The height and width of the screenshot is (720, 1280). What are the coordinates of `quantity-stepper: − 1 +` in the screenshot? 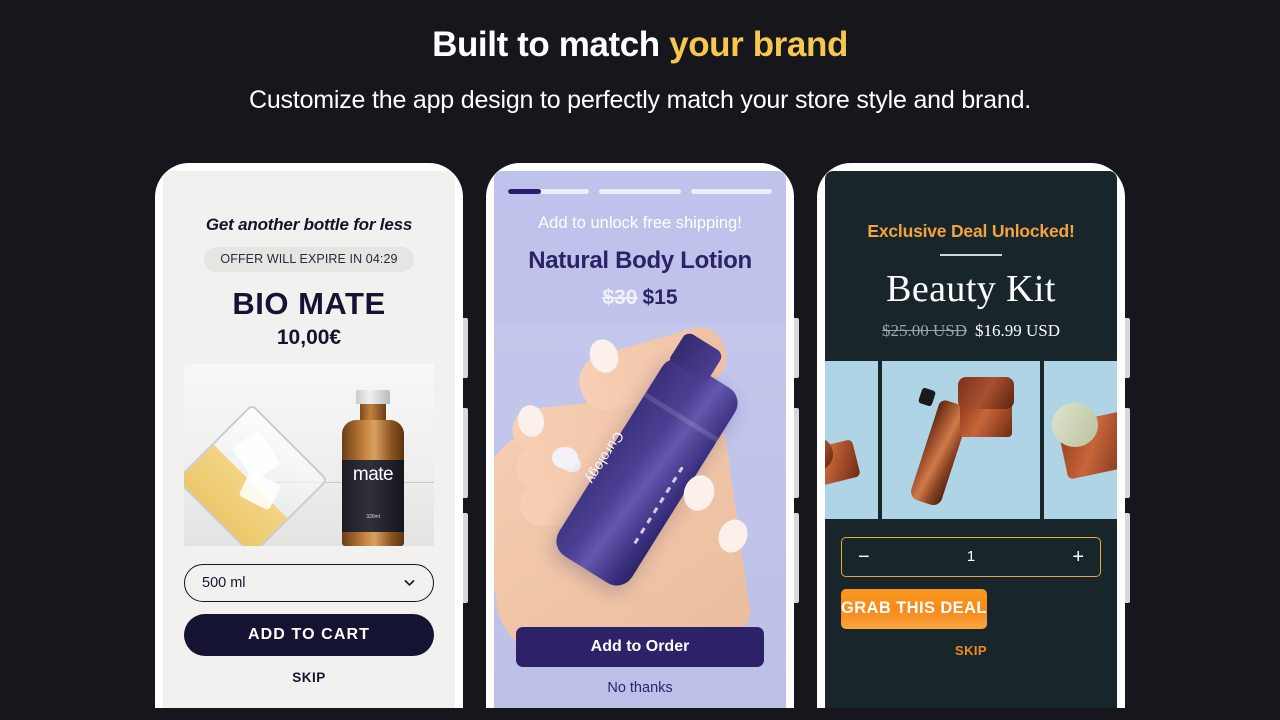 It's located at (971, 556).